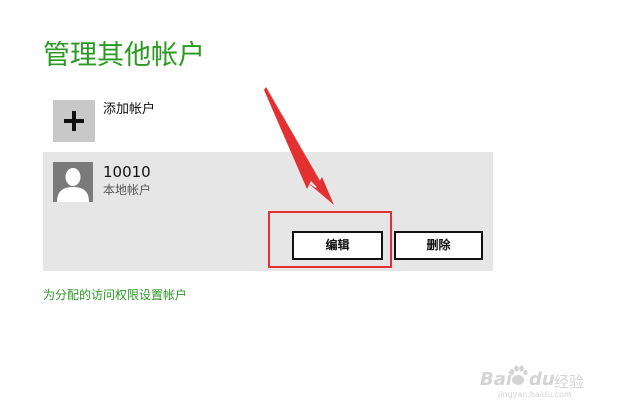  I want to click on baidu-paw-icon, so click(518, 375).